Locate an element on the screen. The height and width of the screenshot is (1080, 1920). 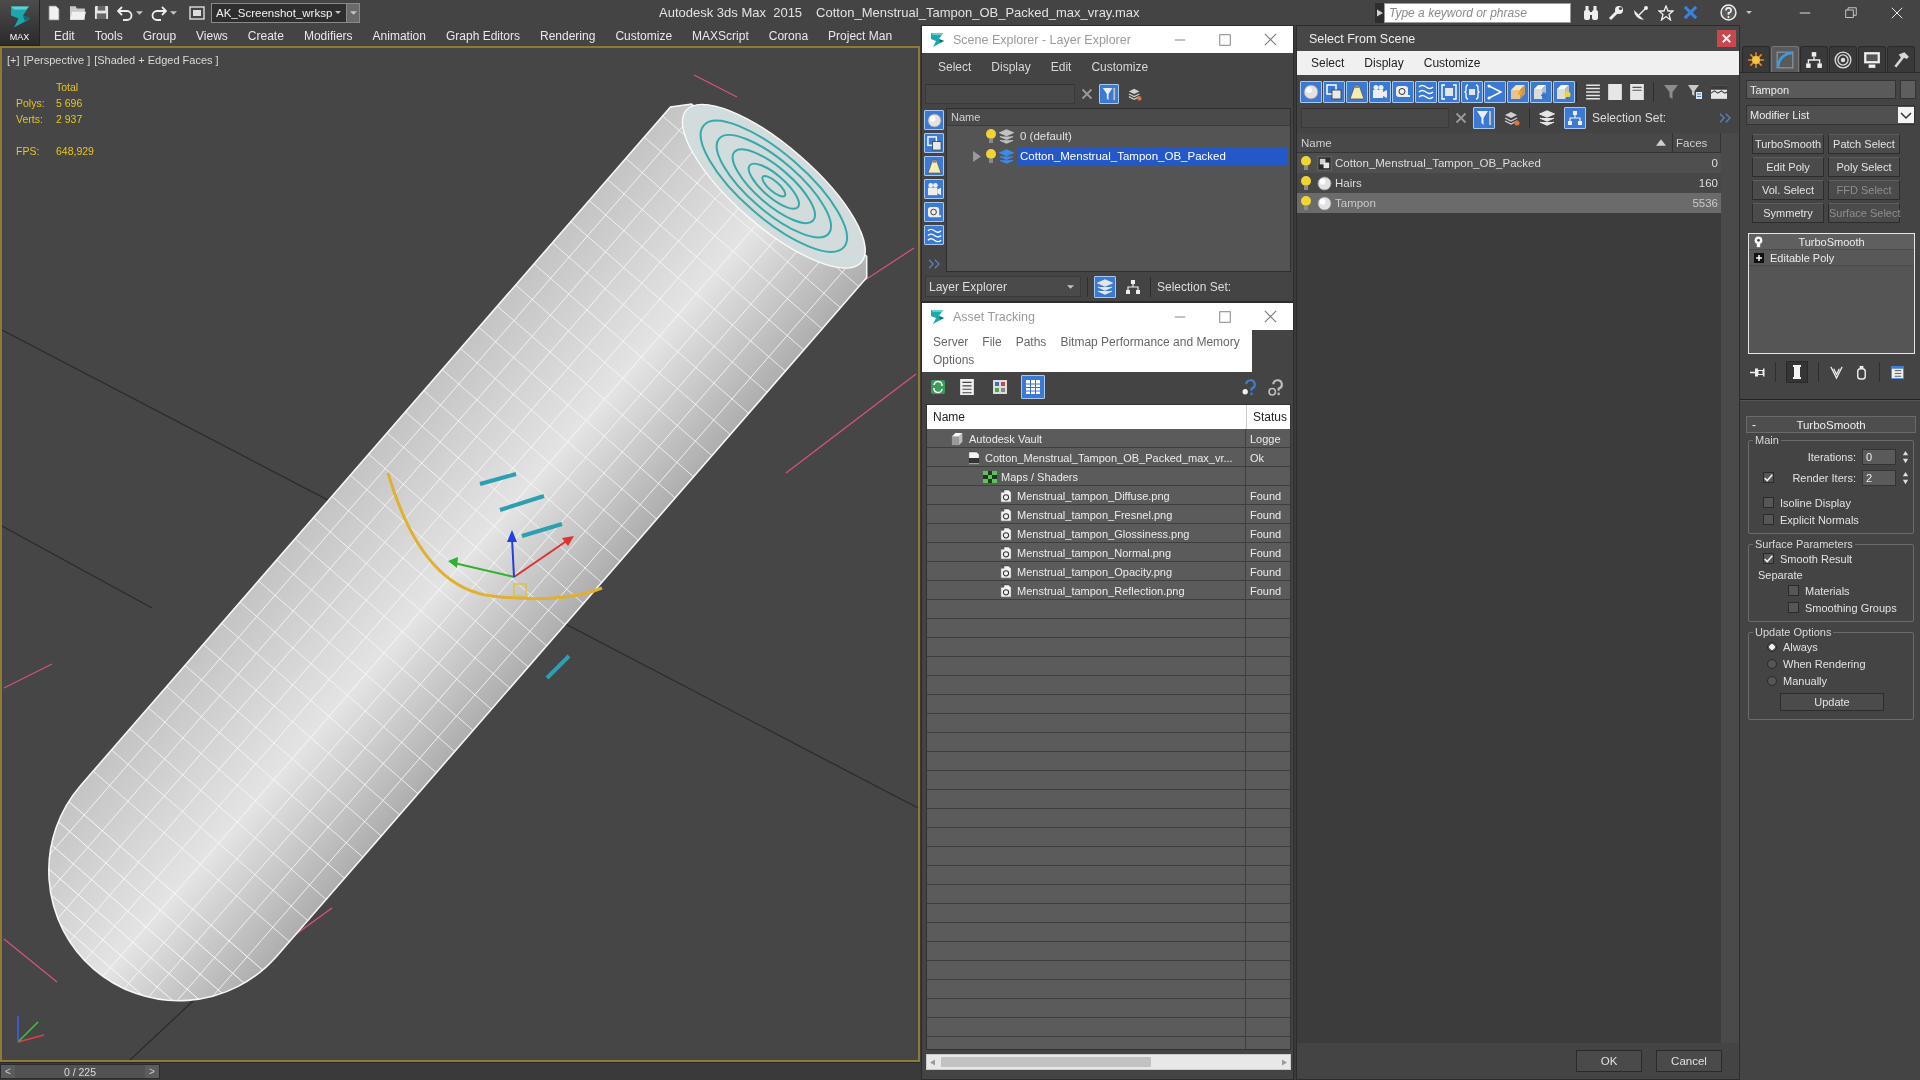
dropdown-button is located at coordinates (353, 12).